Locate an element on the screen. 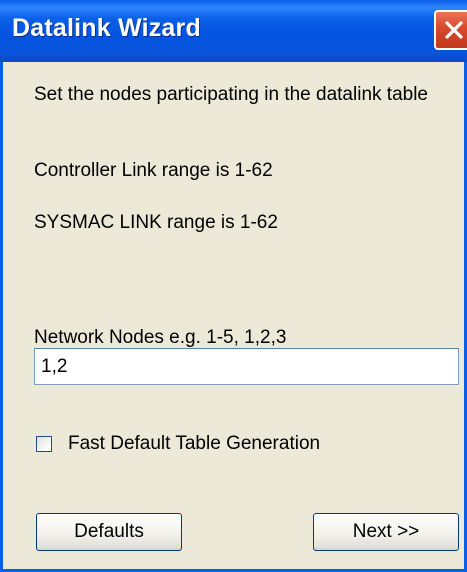 Image resolution: width=467 pixels, height=572 pixels. sysmac-link-range-text: SYSMAC LINK range is 1-62 is located at coordinates (156, 222).